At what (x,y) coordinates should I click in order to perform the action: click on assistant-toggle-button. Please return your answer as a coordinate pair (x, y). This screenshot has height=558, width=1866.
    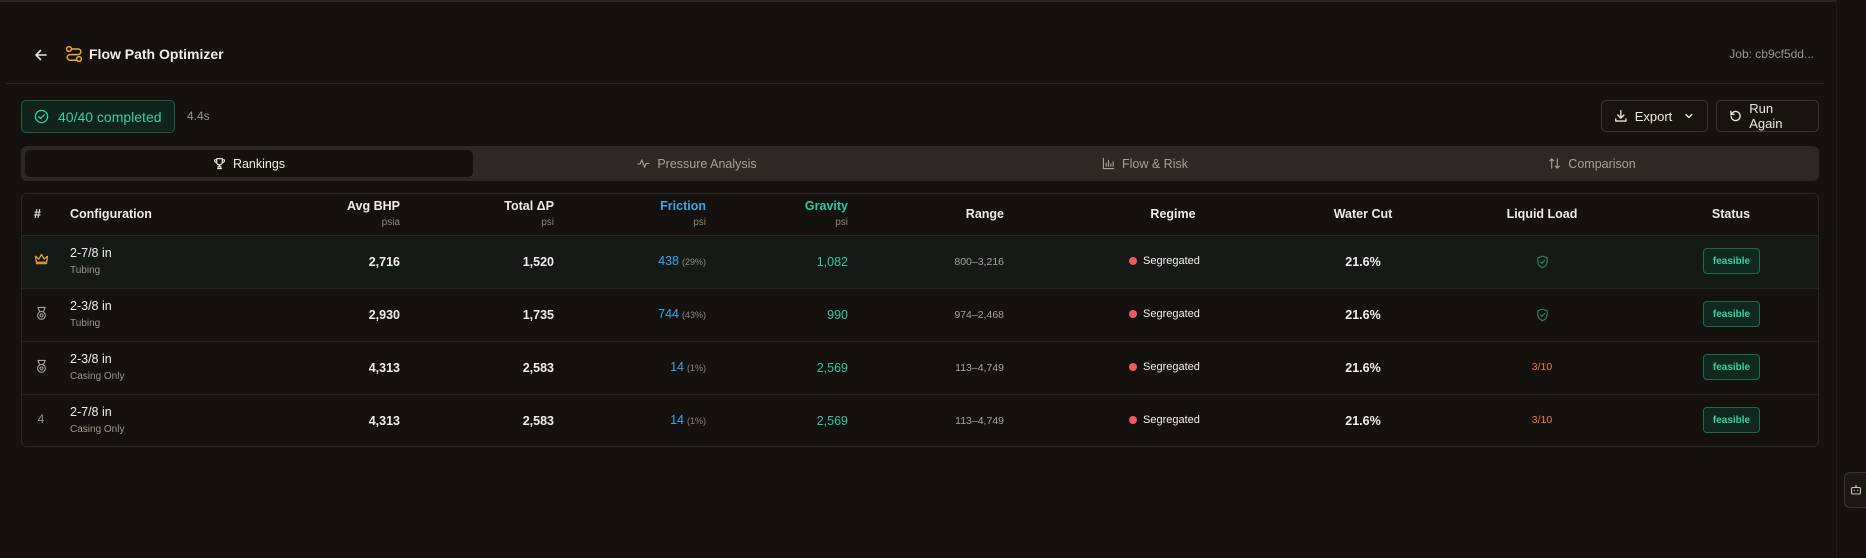
    Looking at the image, I should click on (1855, 490).